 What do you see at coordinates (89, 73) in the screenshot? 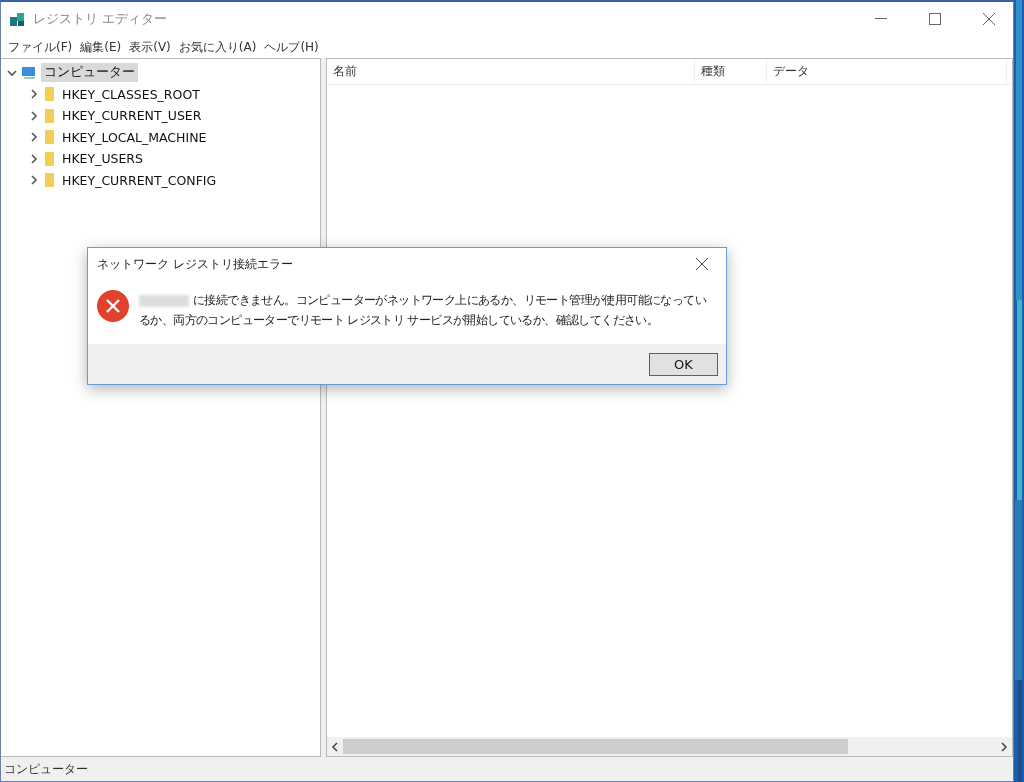
I see `tree-item: コンピューター` at bounding box center [89, 73].